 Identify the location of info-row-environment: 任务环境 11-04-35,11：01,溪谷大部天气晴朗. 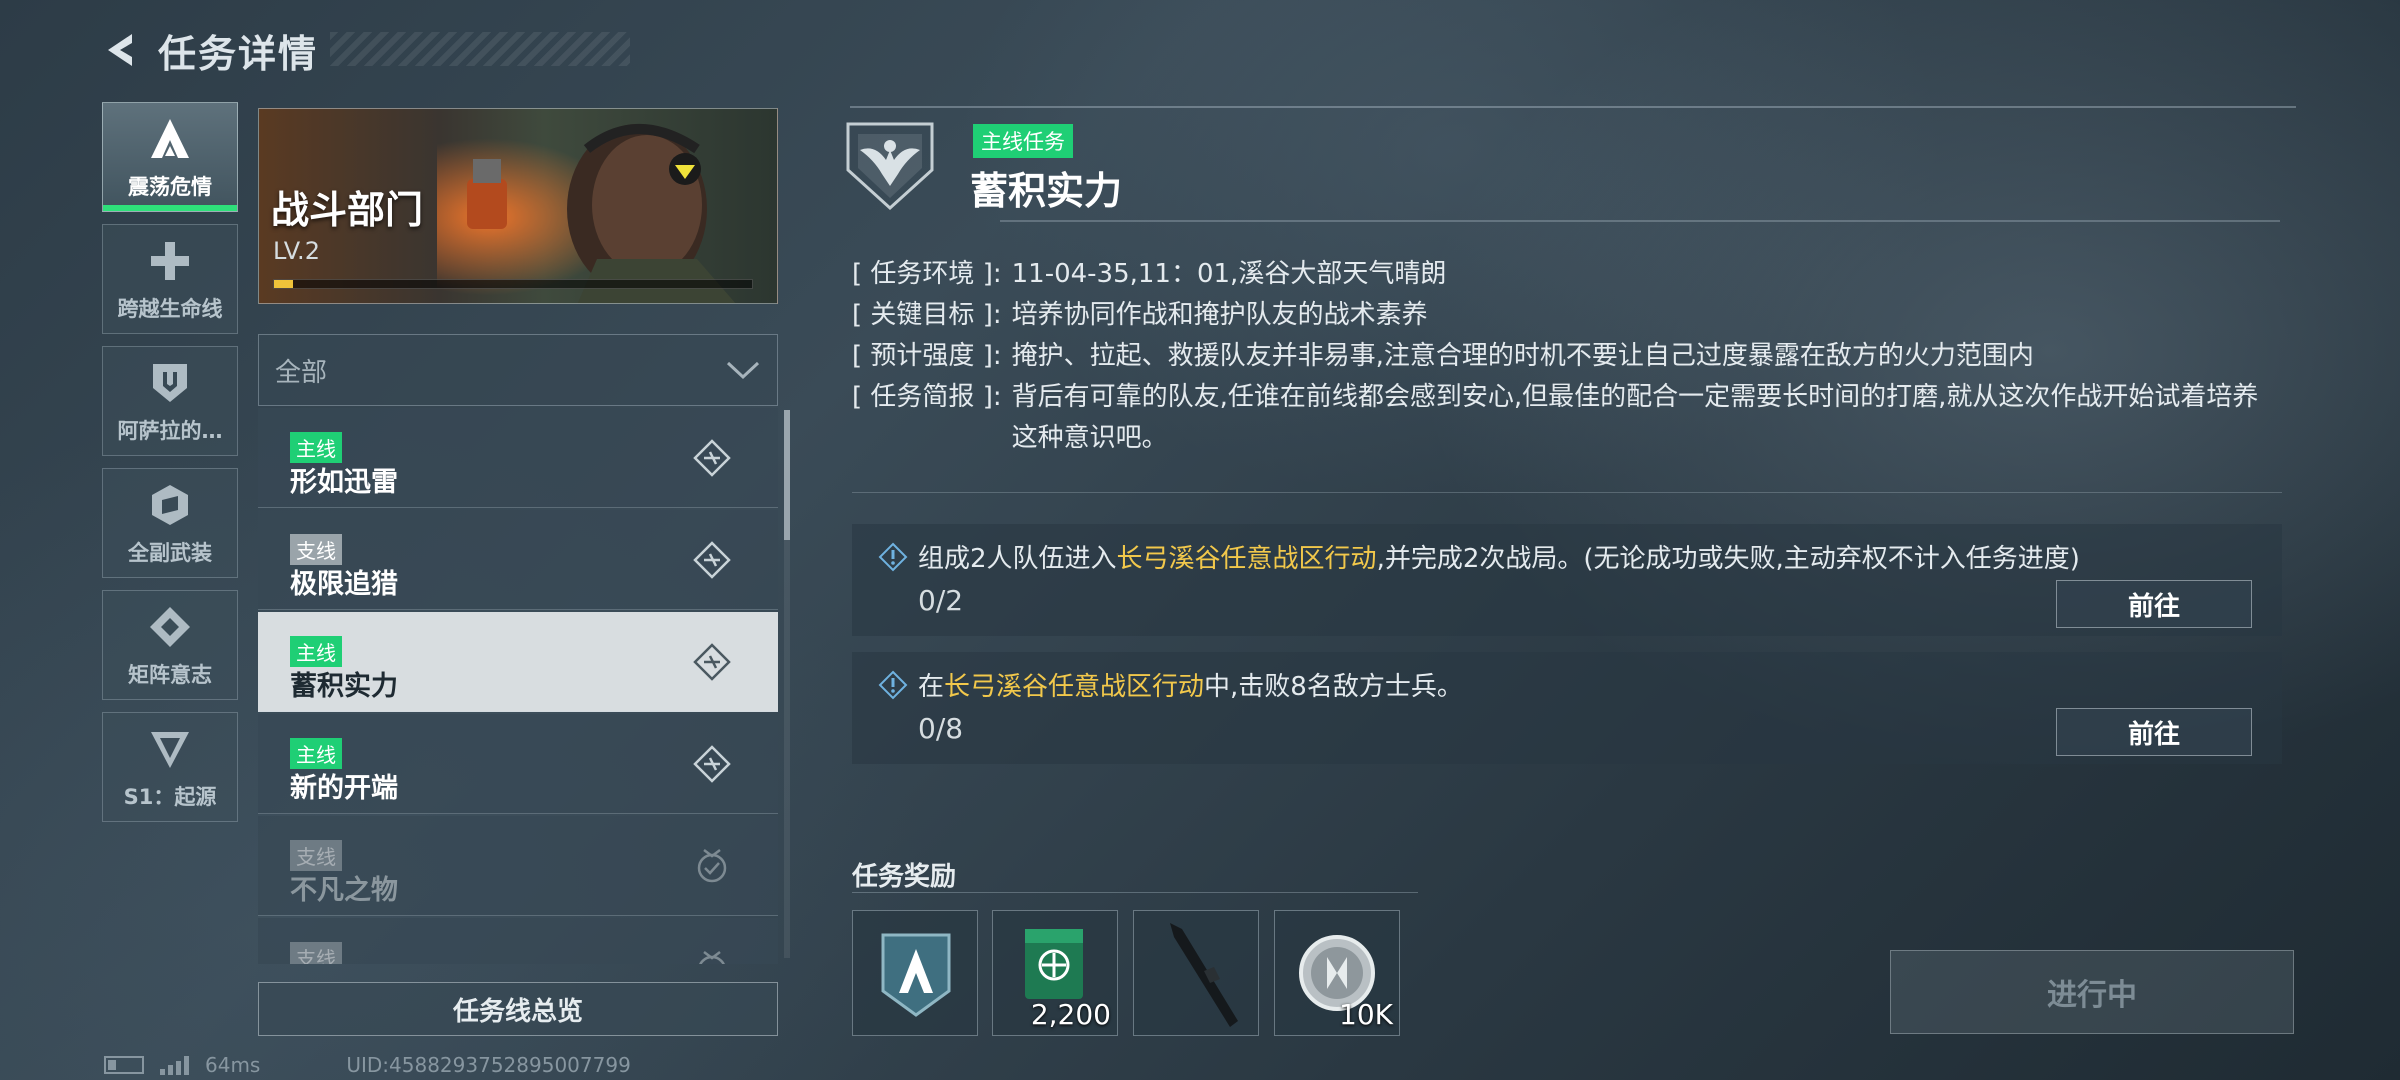
(1562, 274).